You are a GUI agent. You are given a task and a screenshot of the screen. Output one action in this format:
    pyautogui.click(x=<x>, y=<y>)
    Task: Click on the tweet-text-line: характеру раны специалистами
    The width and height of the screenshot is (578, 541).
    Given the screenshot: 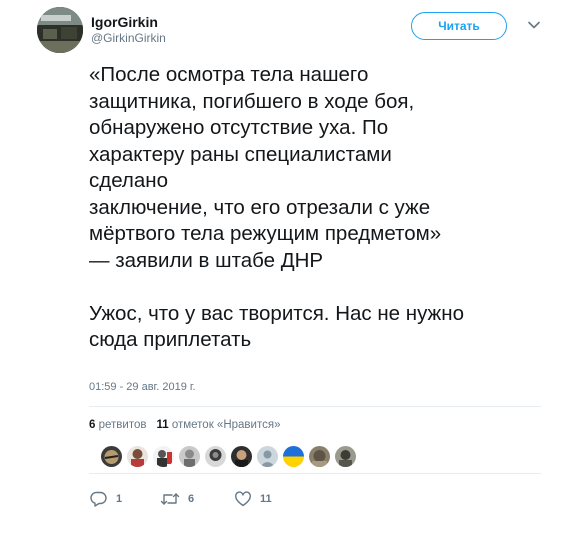 What is the action you would take?
    pyautogui.click(x=240, y=154)
    